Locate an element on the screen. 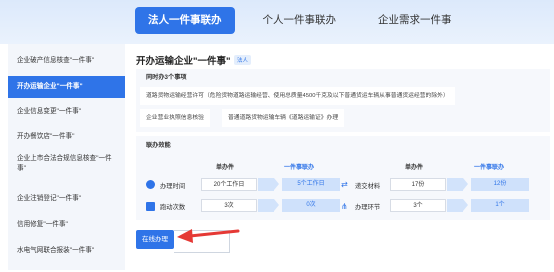  annotation-arrow-icon is located at coordinates (208, 236).